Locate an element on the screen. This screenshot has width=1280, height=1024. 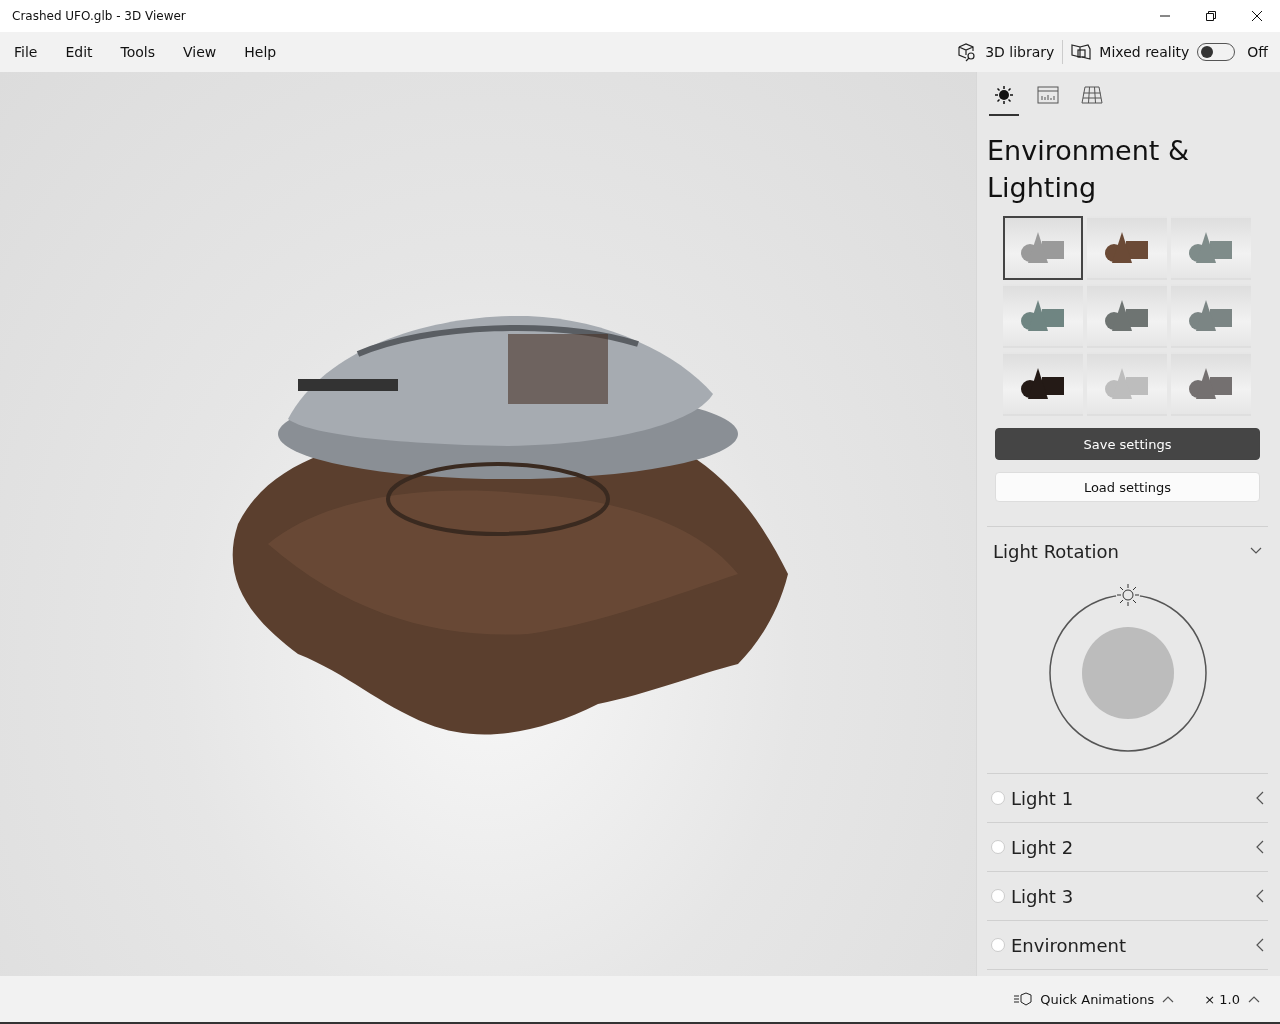
menu-item: Edit is located at coordinates (79, 52).